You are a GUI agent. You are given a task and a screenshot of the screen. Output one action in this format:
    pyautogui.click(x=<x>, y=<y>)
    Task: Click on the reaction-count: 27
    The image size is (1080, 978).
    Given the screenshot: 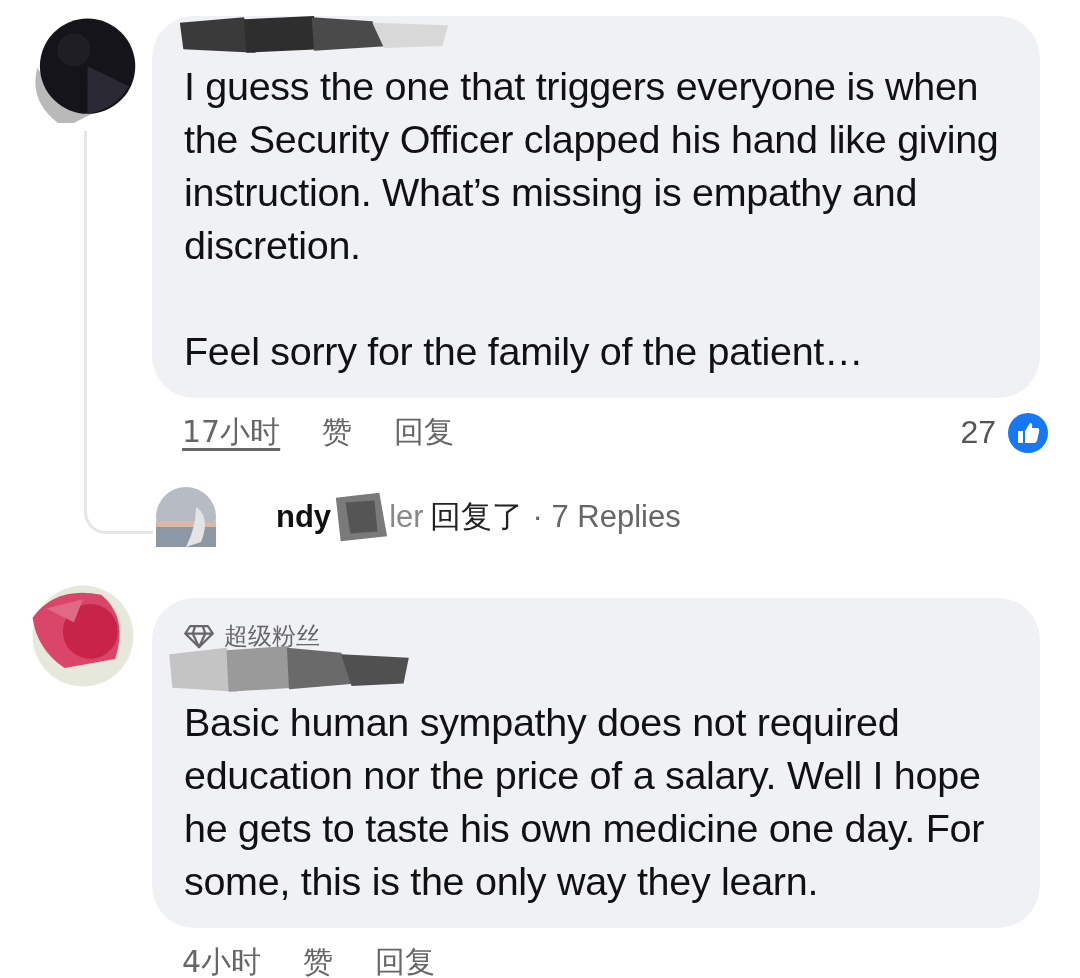 What is the action you would take?
    pyautogui.click(x=978, y=432)
    